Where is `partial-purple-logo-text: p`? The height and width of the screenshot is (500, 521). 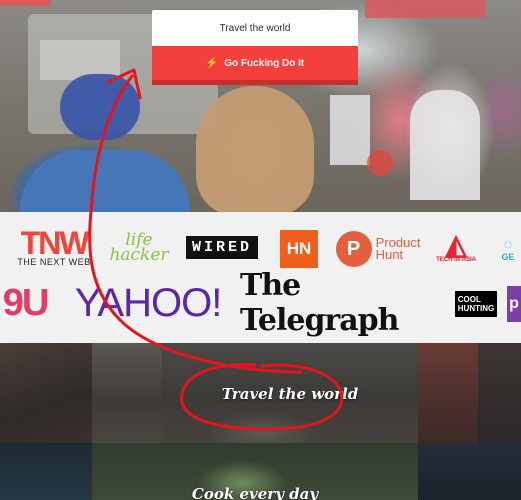
partial-purple-logo-text: p is located at coordinates (514, 303).